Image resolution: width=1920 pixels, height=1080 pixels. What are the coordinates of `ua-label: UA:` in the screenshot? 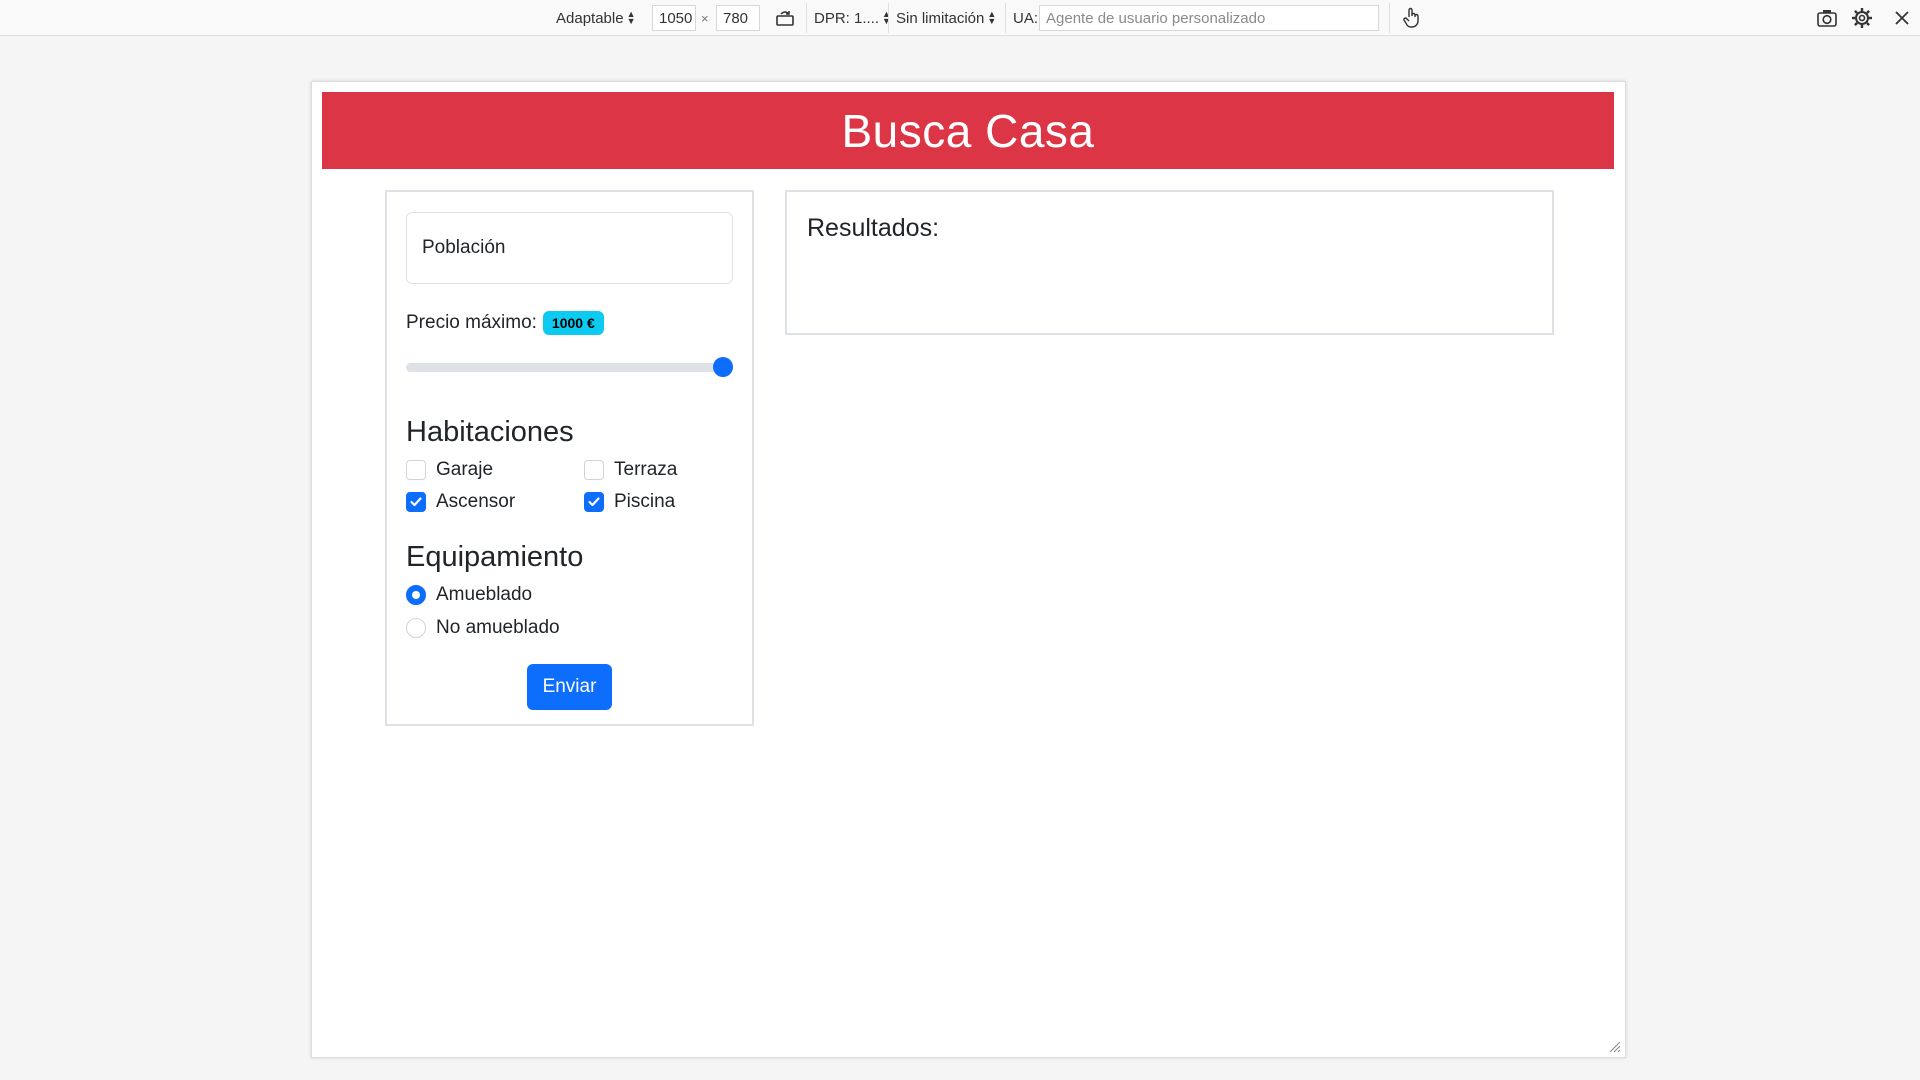 It's located at (1026, 18).